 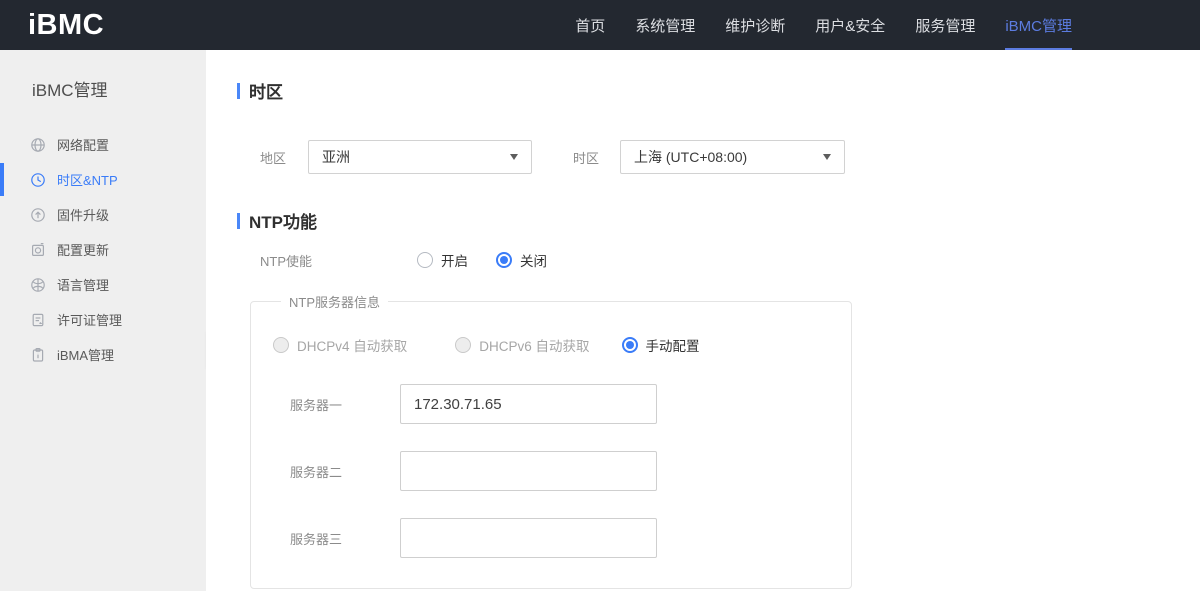 What do you see at coordinates (850, 25) in the screenshot?
I see `nav-item-user-security: 用户&安全` at bounding box center [850, 25].